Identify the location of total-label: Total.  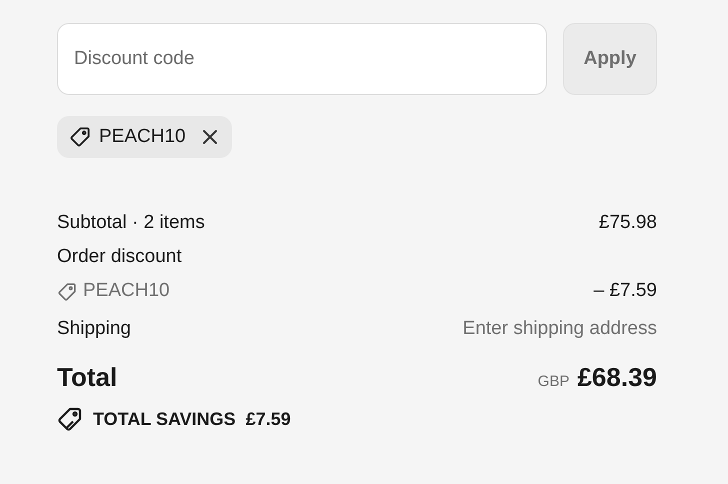
(87, 377).